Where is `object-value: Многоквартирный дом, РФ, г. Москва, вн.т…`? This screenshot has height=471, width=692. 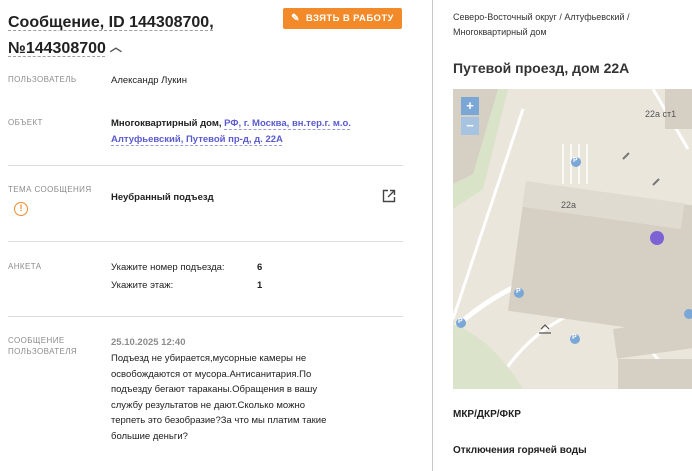 object-value: Многоквартирный дом, РФ, г. Москва, вн.т… is located at coordinates (246, 132).